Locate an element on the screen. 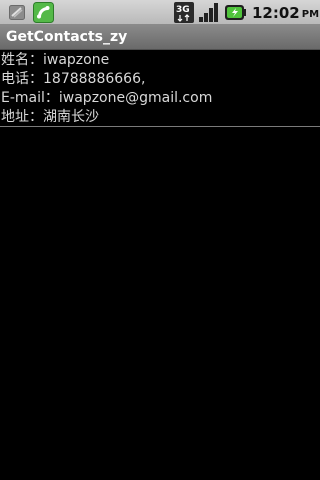 This screenshot has height=480, width=320. contact-phone-line: 电话：18788886666, is located at coordinates (73, 79).